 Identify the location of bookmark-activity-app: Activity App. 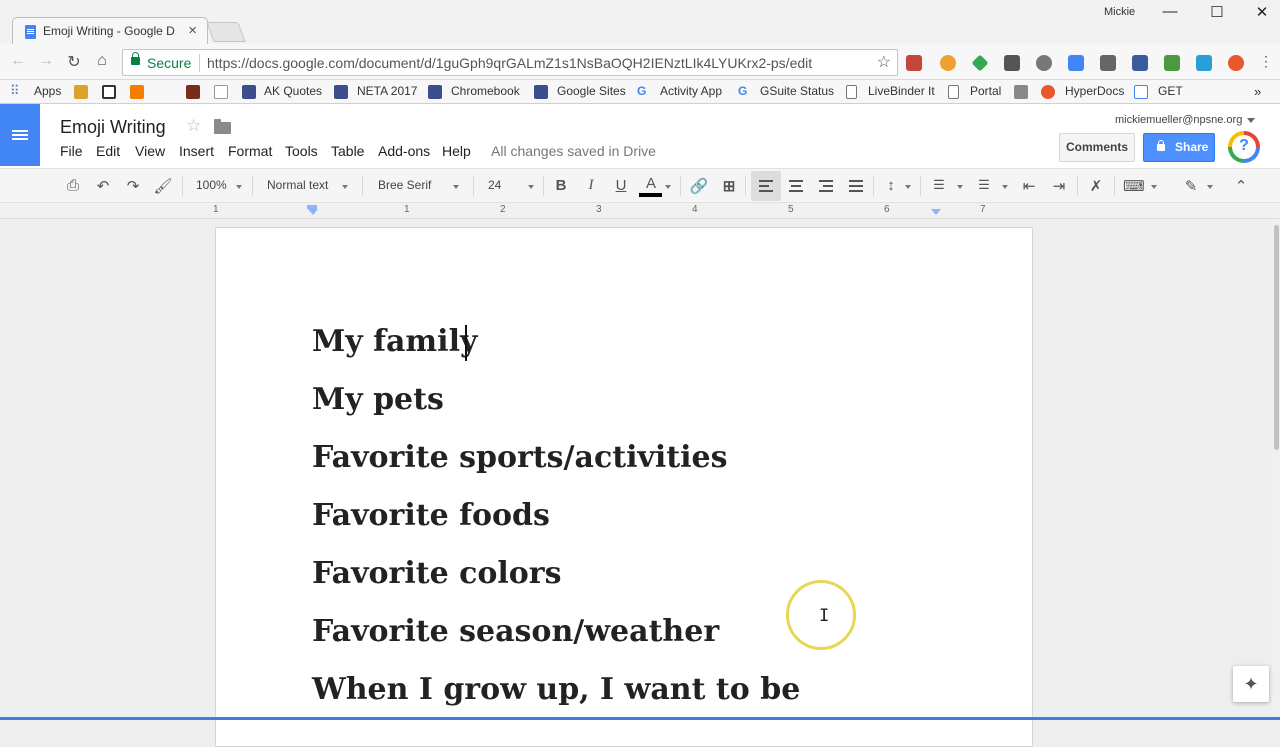
(691, 91).